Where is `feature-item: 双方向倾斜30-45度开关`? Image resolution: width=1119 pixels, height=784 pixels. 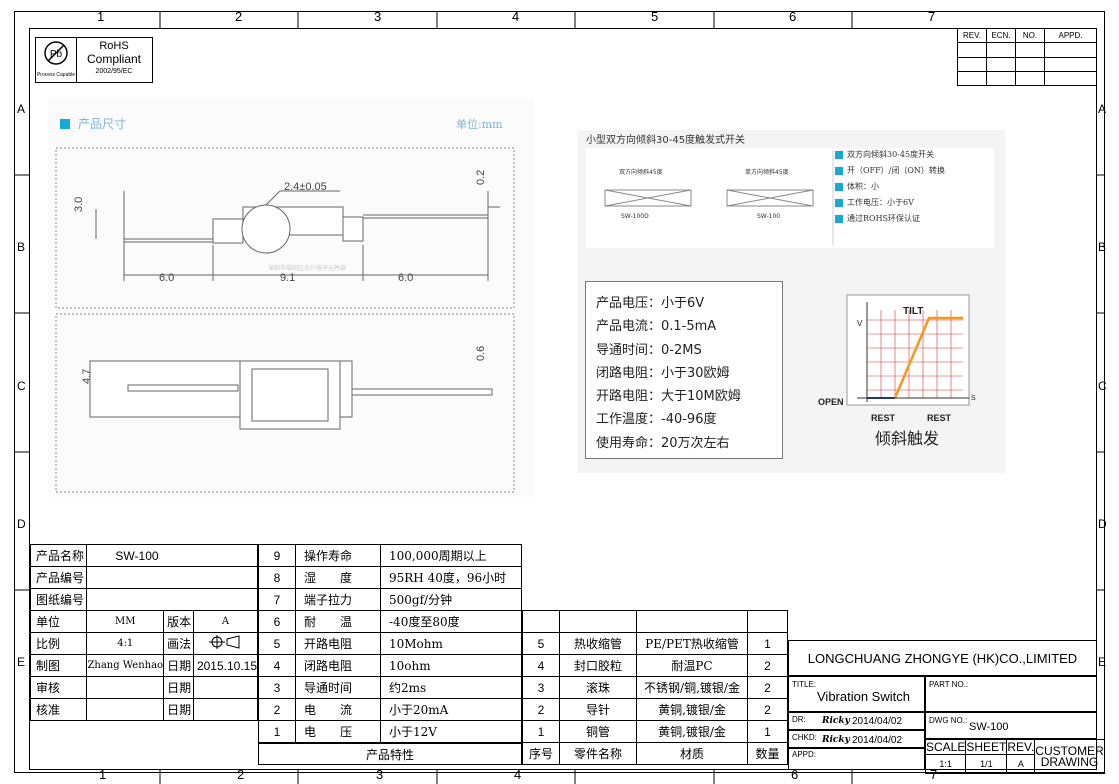 feature-item: 双方向倾斜30-45度开关 is located at coordinates (915, 155).